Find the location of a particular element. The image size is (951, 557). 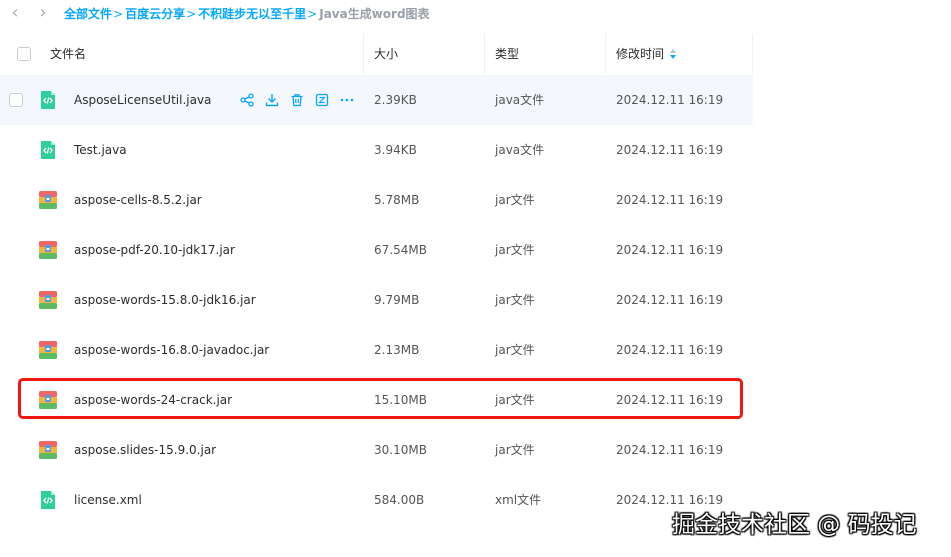

file-name: aspose-words-16.8.0-javadoc.jar is located at coordinates (171, 350).